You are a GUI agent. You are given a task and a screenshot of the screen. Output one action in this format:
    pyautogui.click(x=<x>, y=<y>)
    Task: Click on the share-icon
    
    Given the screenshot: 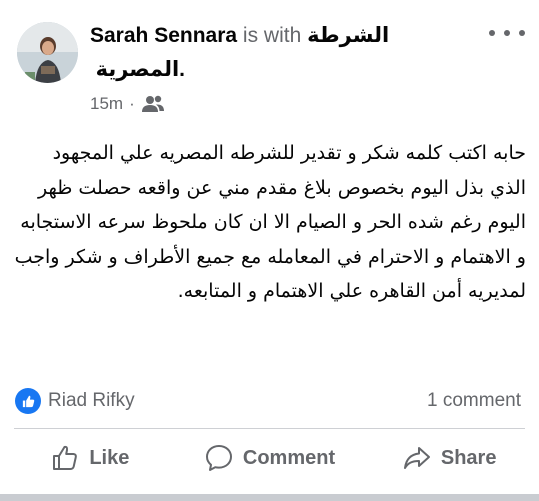 What is the action you would take?
    pyautogui.click(x=416, y=458)
    